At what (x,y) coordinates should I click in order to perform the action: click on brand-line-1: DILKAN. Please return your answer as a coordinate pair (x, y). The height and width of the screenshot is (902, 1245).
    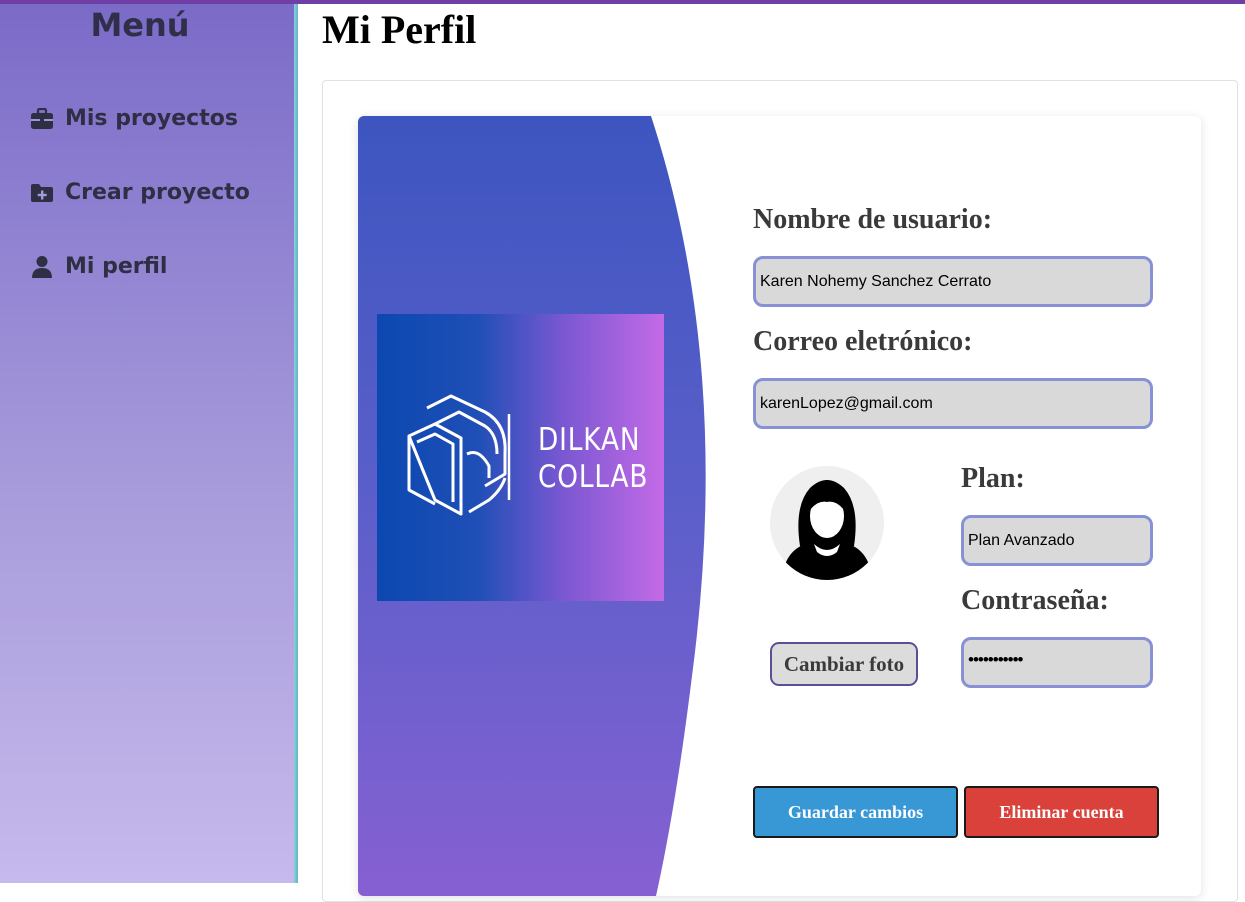
    Looking at the image, I should click on (589, 440).